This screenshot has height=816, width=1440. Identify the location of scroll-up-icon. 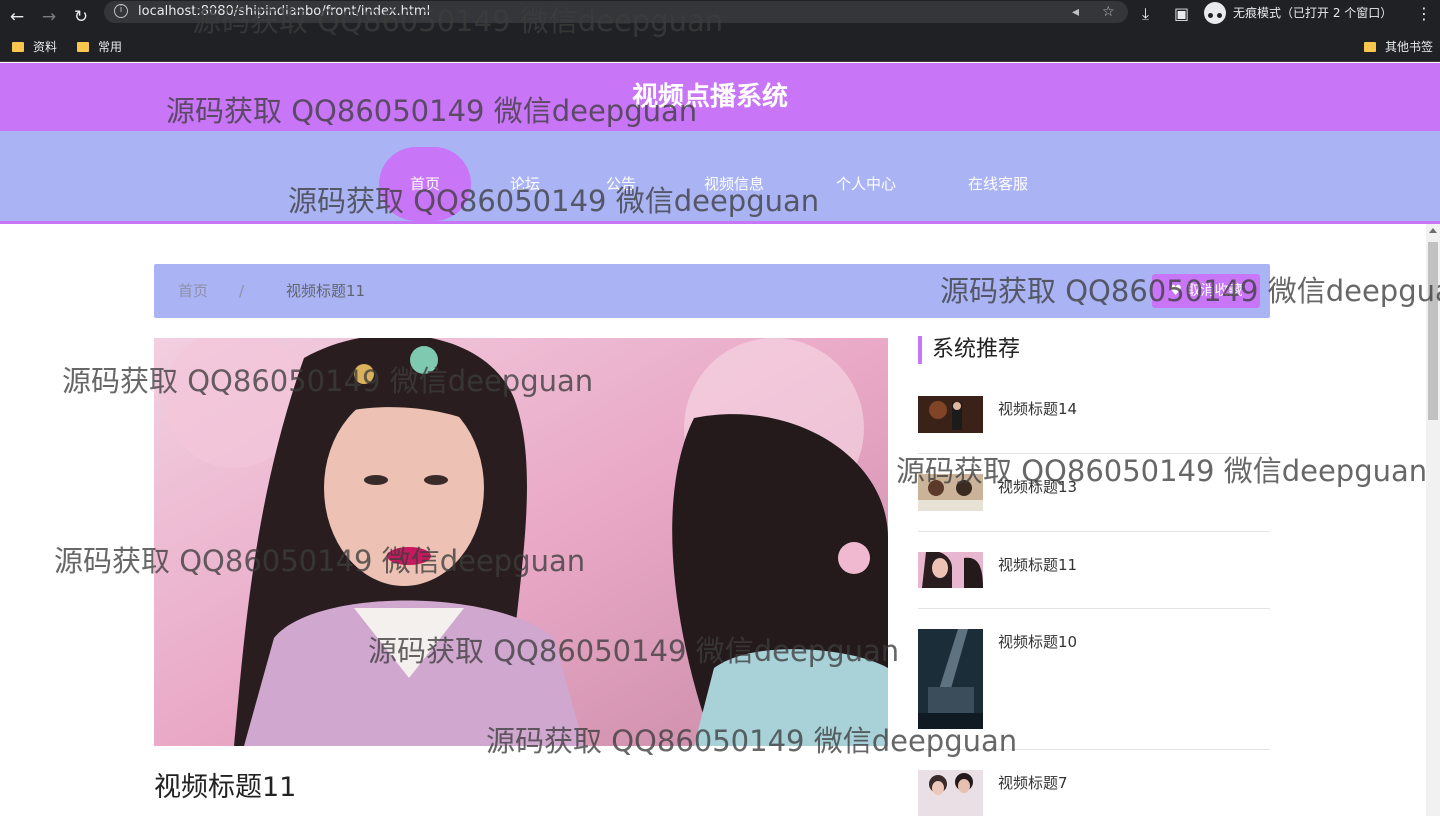
(1433, 230).